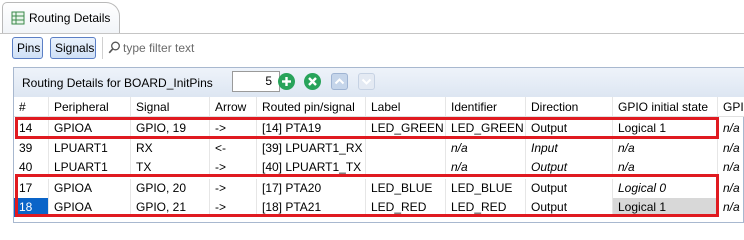  I want to click on move-up-button, so click(339, 81).